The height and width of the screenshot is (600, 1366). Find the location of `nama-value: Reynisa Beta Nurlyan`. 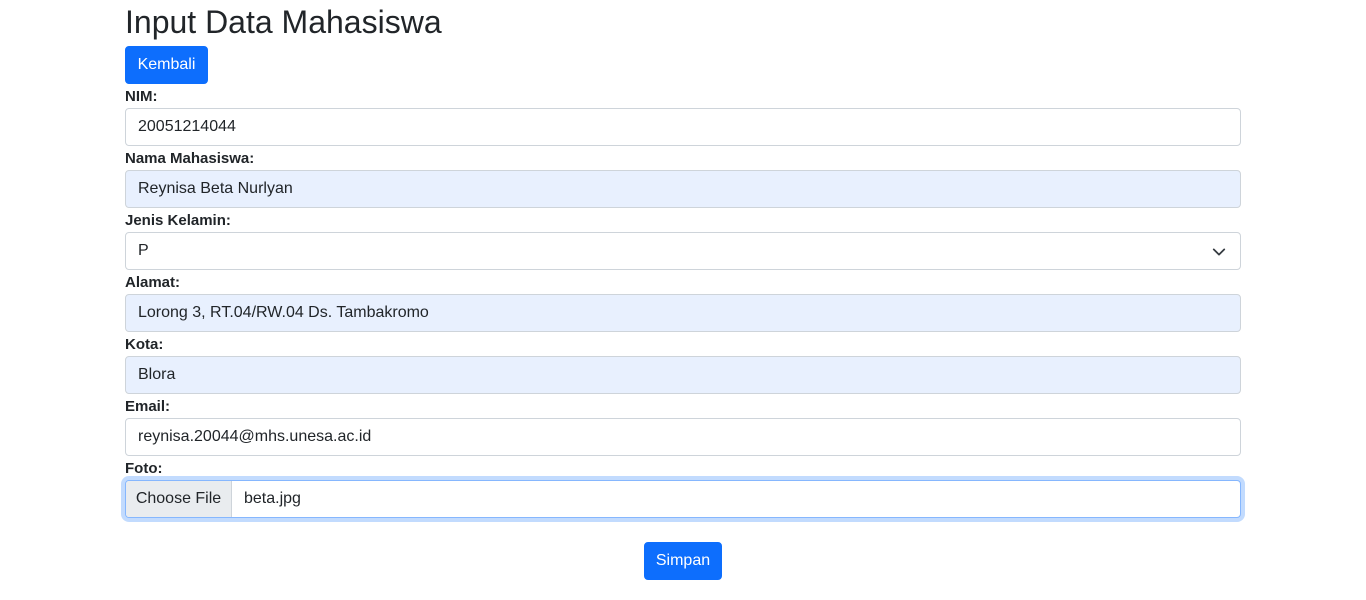

nama-value: Reynisa Beta Nurlyan is located at coordinates (215, 188).